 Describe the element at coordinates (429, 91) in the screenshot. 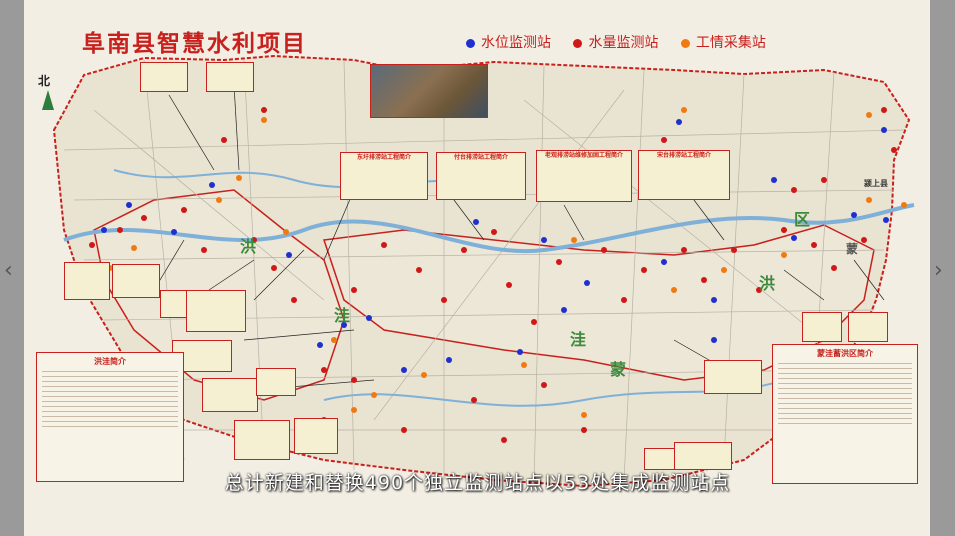

I see `project-photo` at that location.